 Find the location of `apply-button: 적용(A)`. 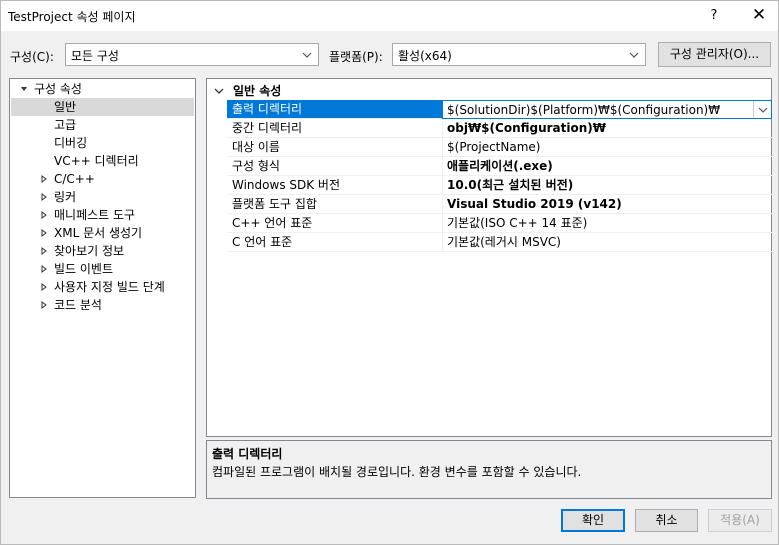

apply-button: 적용(A) is located at coordinates (740, 520).